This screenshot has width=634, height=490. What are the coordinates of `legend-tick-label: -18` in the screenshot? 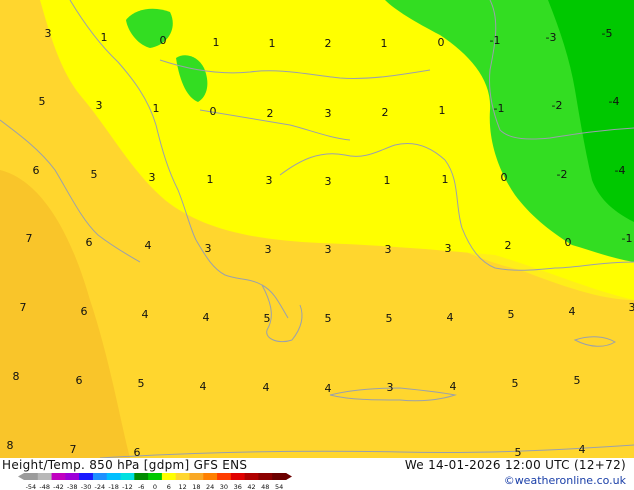 It's located at (113, 486).